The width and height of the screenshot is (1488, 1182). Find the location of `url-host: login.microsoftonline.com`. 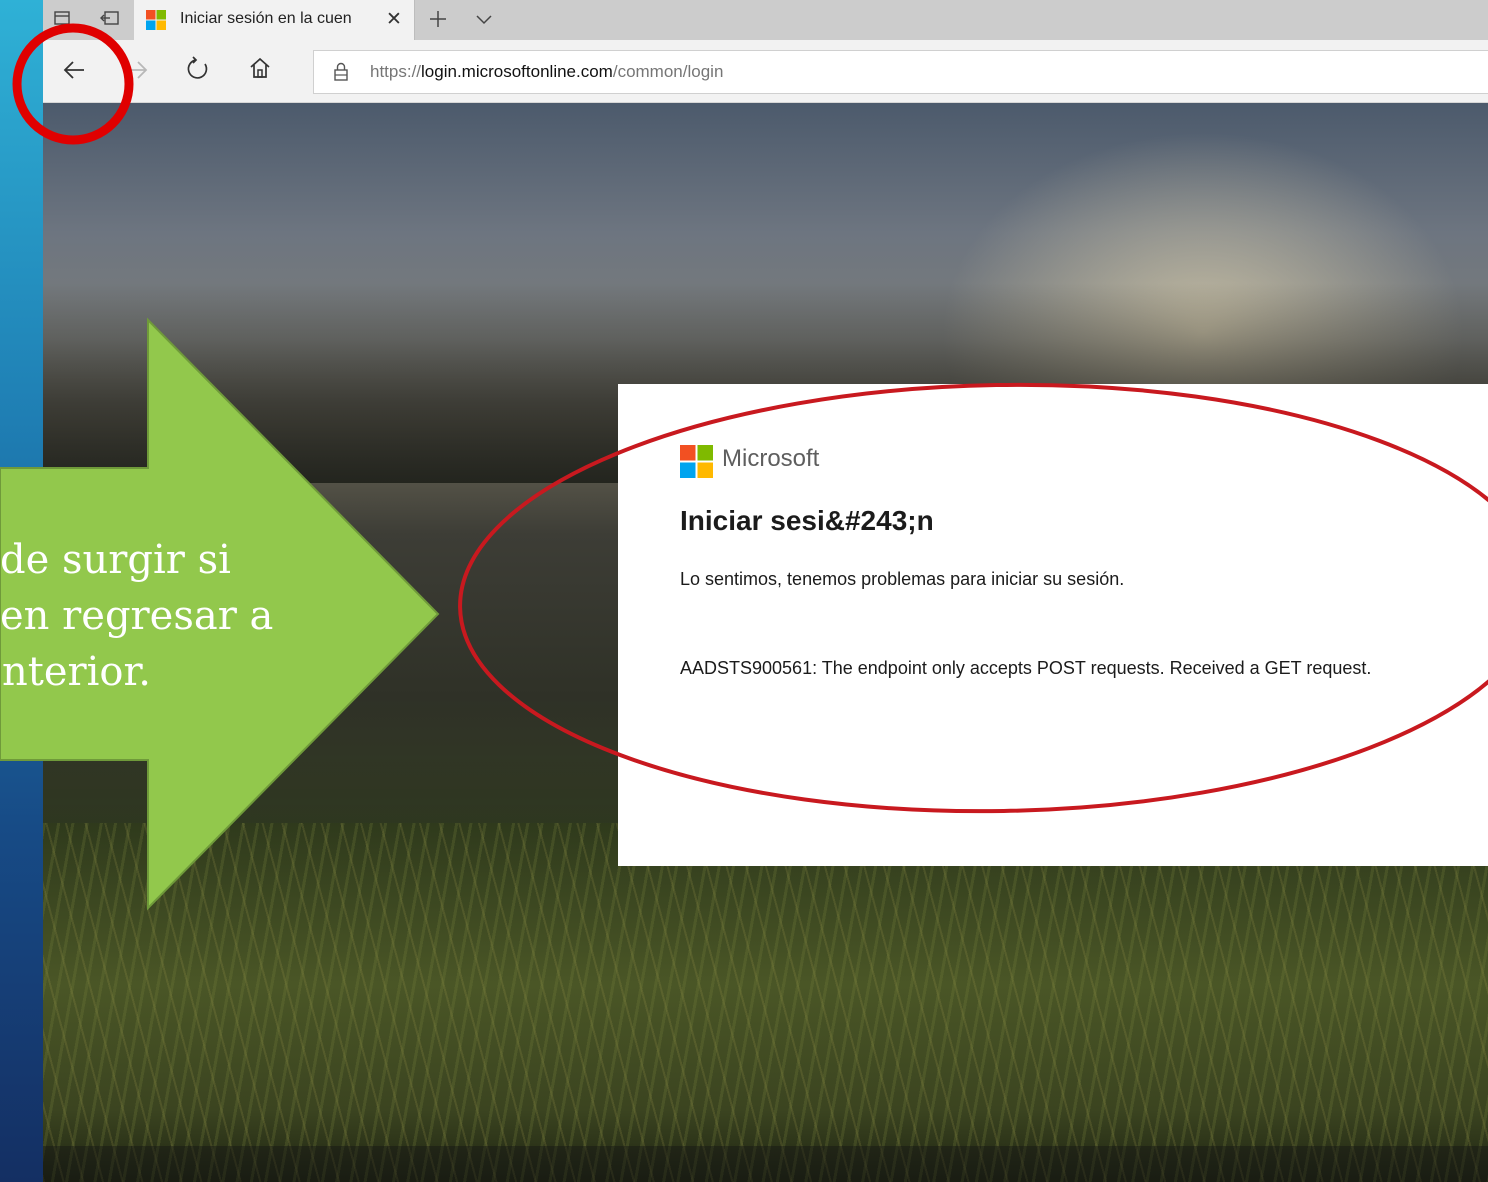

url-host: login.microsoftonline.com is located at coordinates (517, 71).